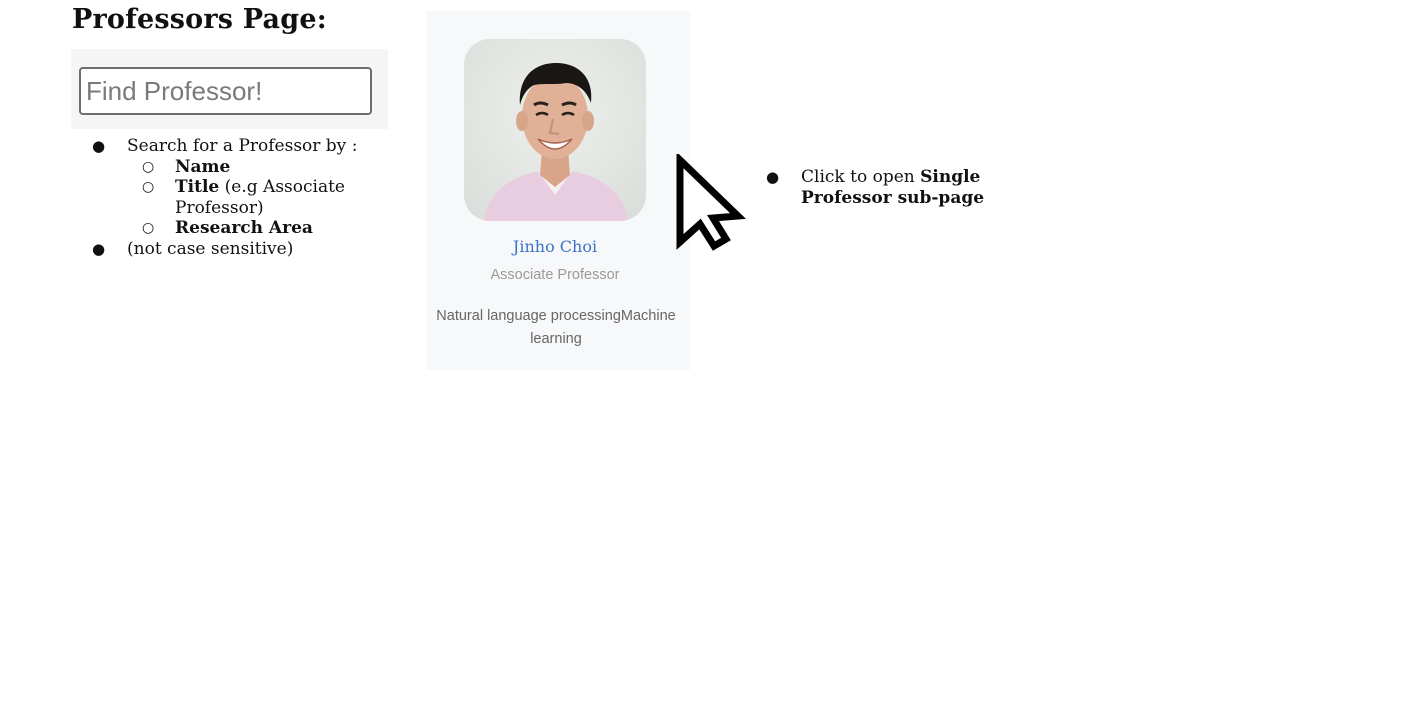 The height and width of the screenshot is (708, 1406). What do you see at coordinates (283, 197) in the screenshot?
I see `criteria-title-text: Title (e.g Associate Professor)` at bounding box center [283, 197].